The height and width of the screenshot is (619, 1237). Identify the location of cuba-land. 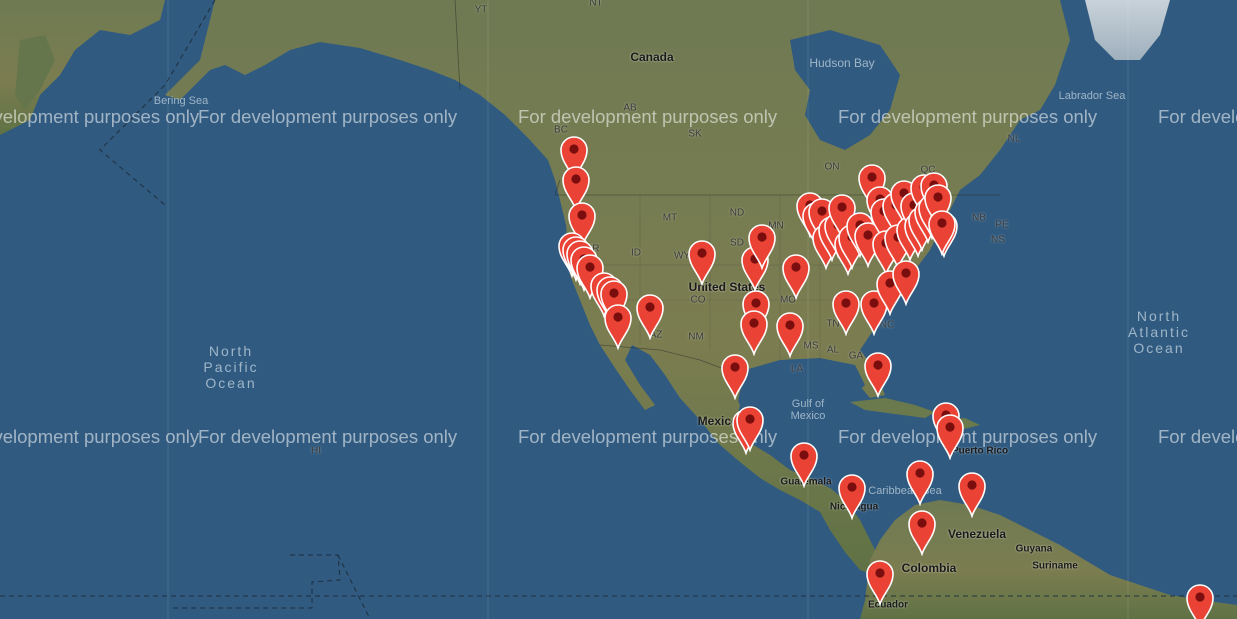
(892, 408).